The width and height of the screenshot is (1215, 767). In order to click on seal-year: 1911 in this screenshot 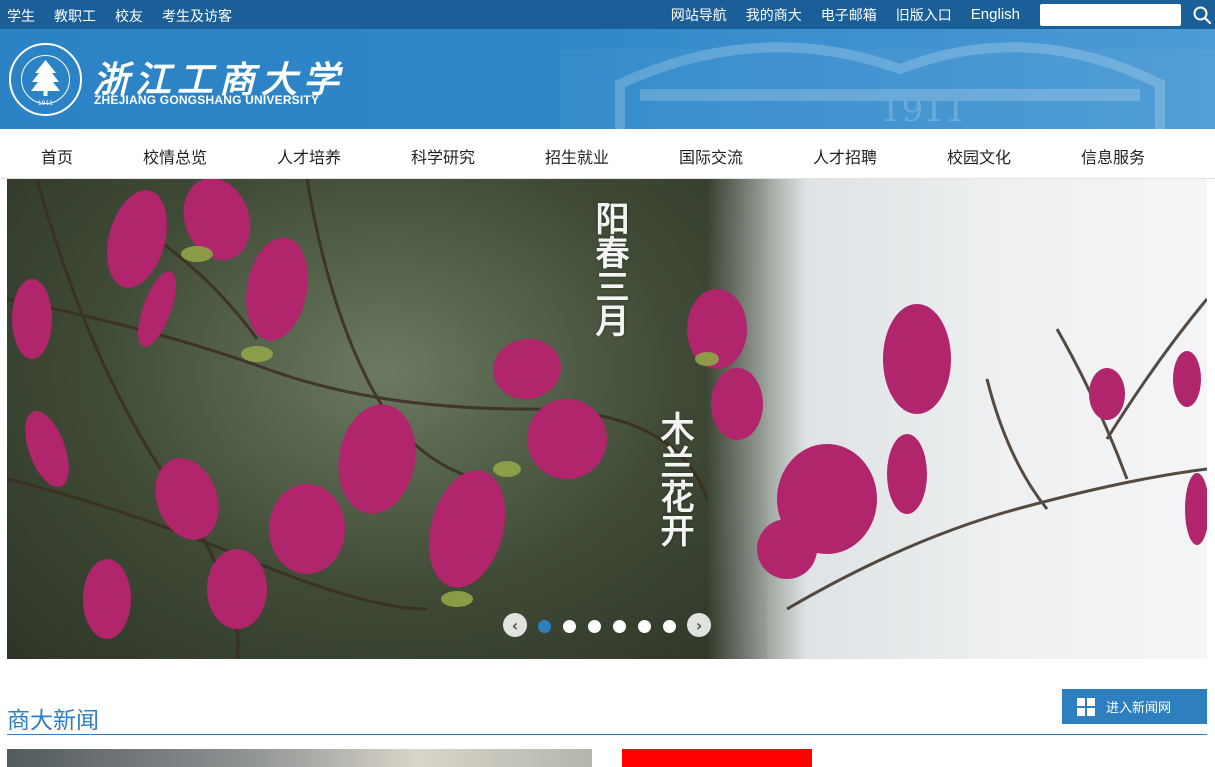, I will do `click(45, 103)`.